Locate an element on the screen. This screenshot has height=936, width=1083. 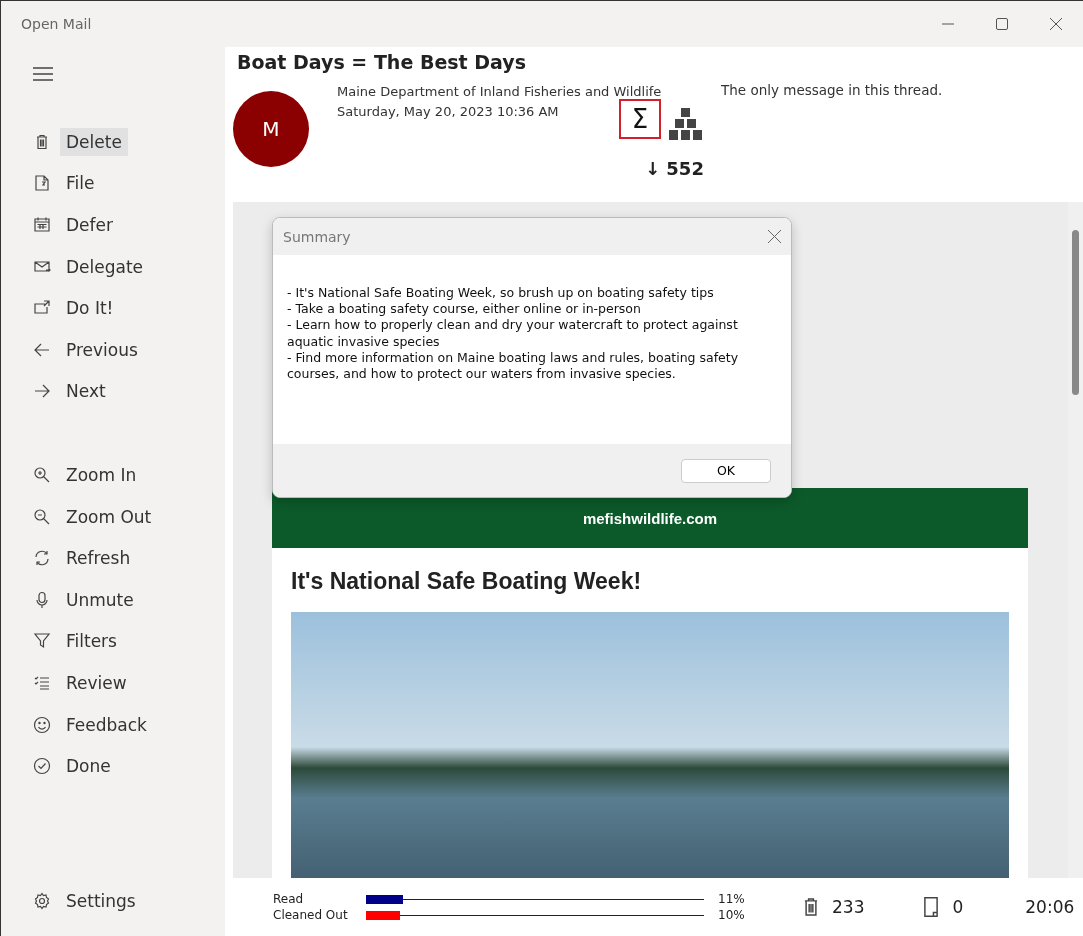
email-heading: It's National Safe Boating Week! is located at coordinates (467, 581).